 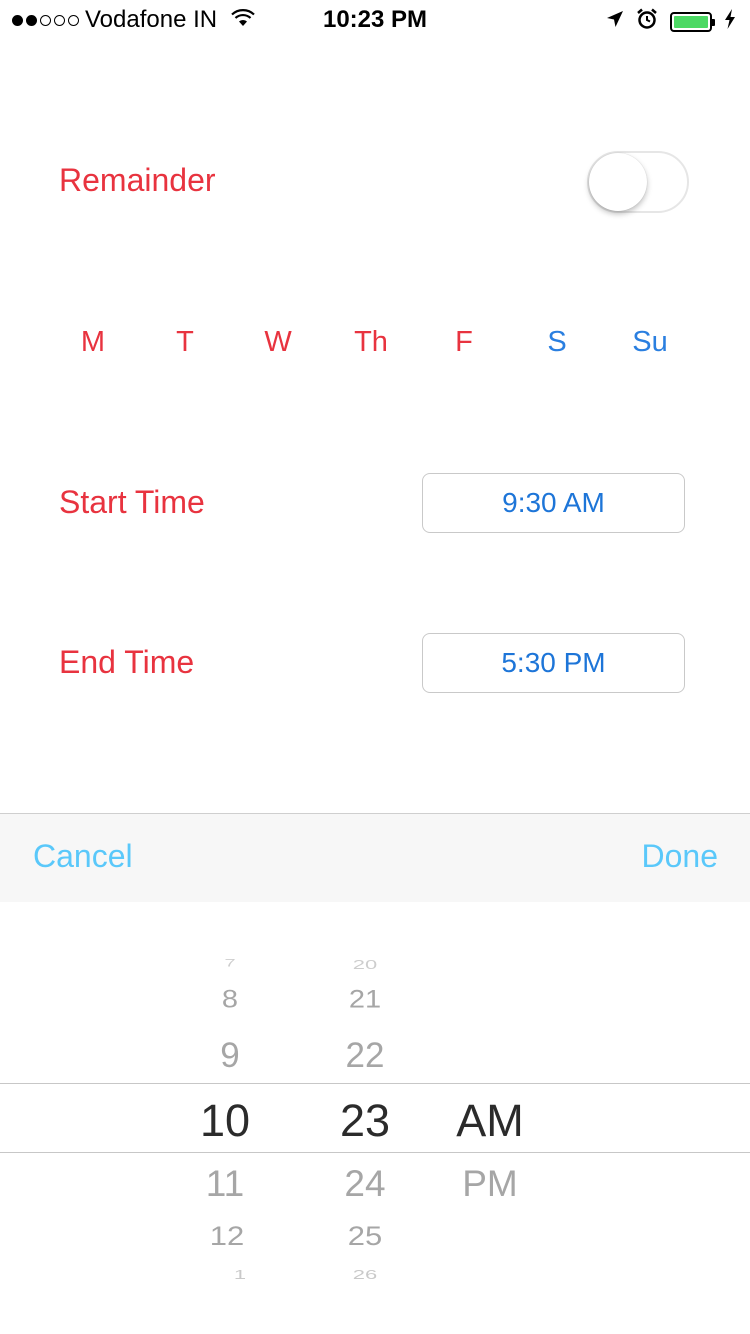 What do you see at coordinates (490, 1121) in the screenshot?
I see `period-selected: AM` at bounding box center [490, 1121].